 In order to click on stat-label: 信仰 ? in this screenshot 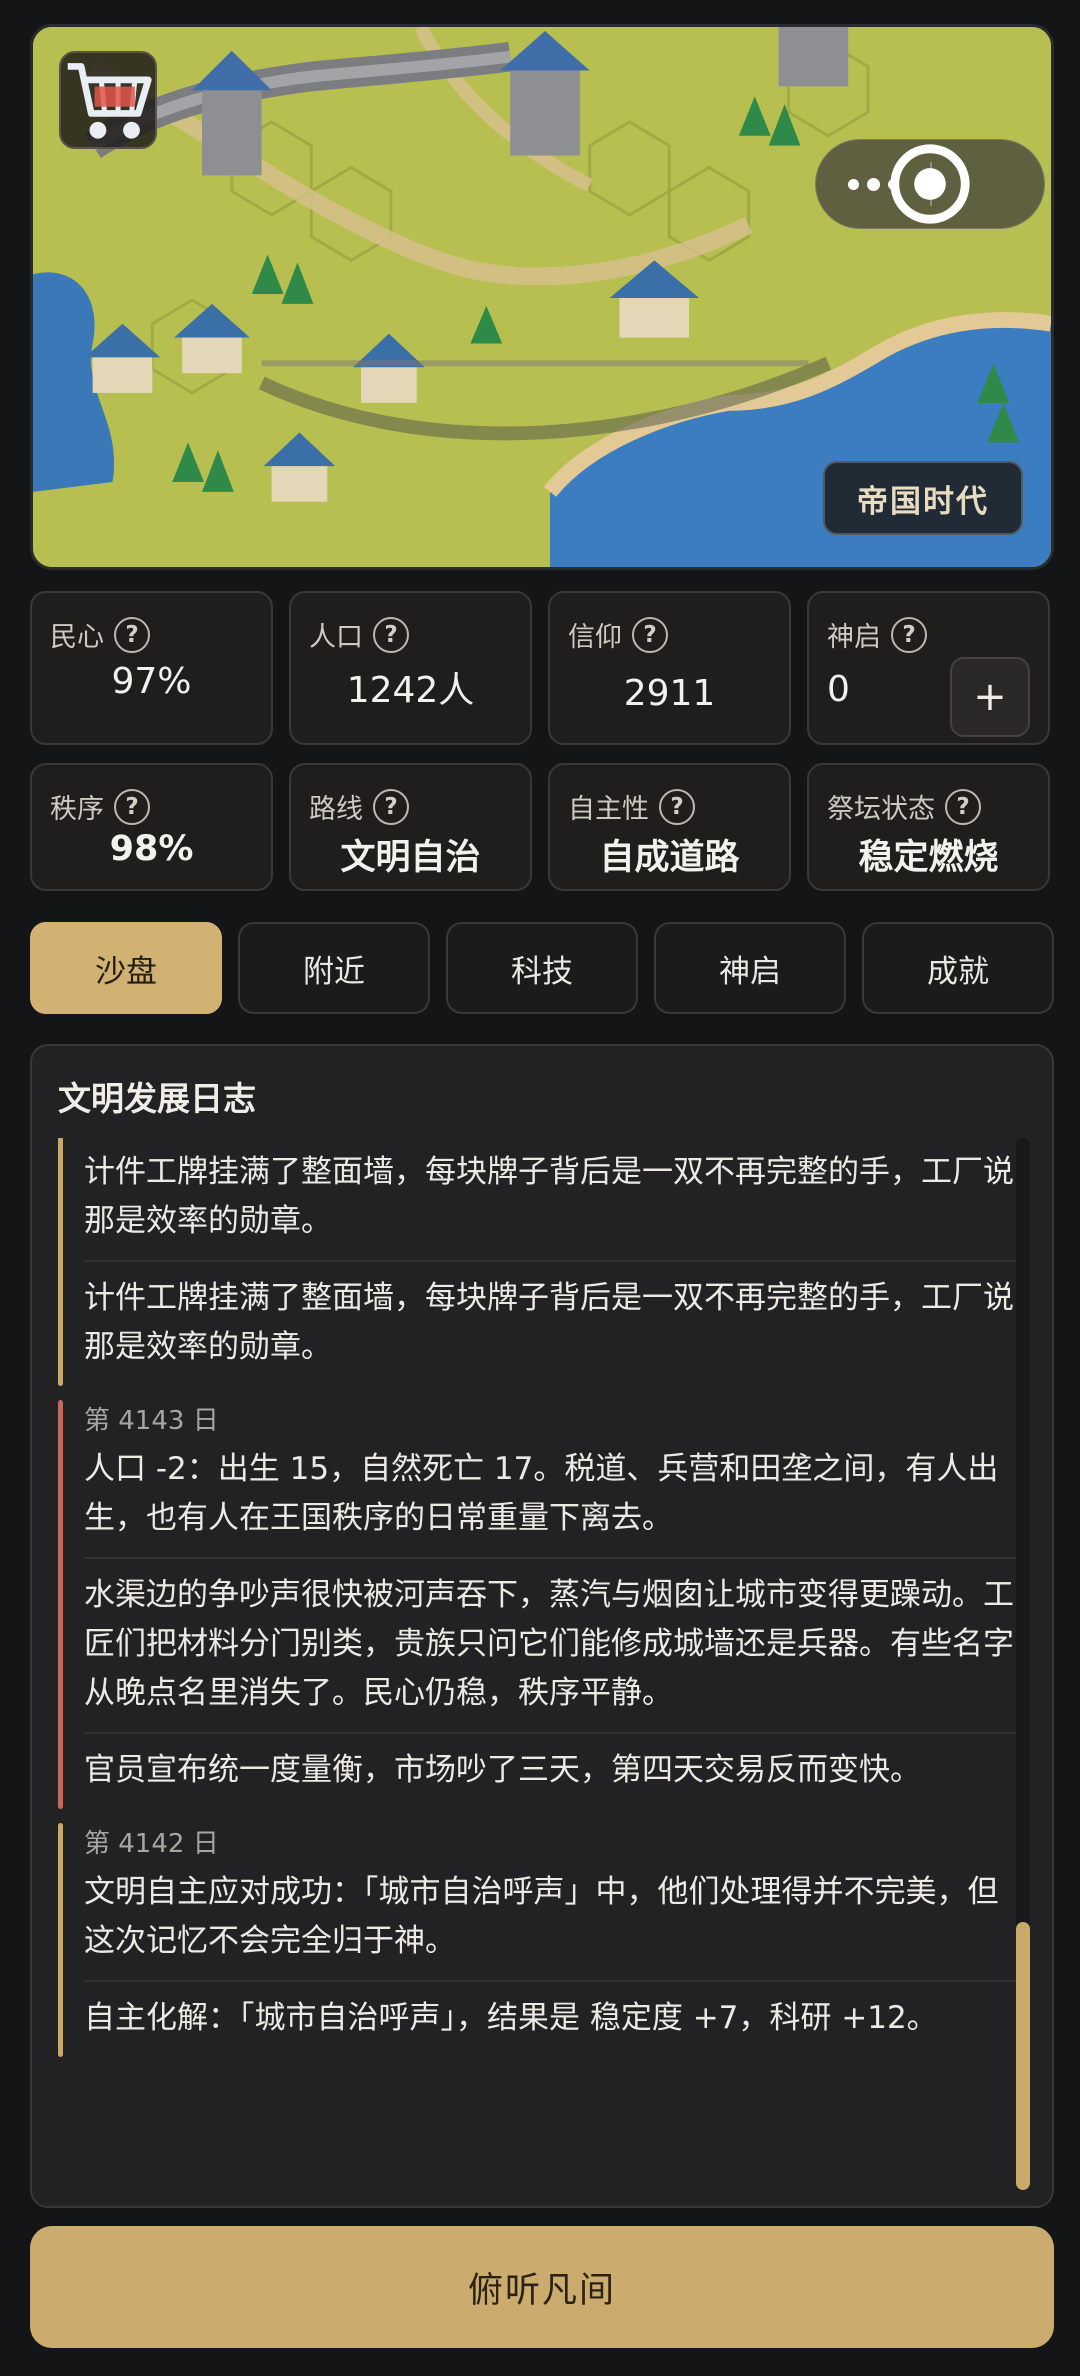, I will do `click(618, 634)`.